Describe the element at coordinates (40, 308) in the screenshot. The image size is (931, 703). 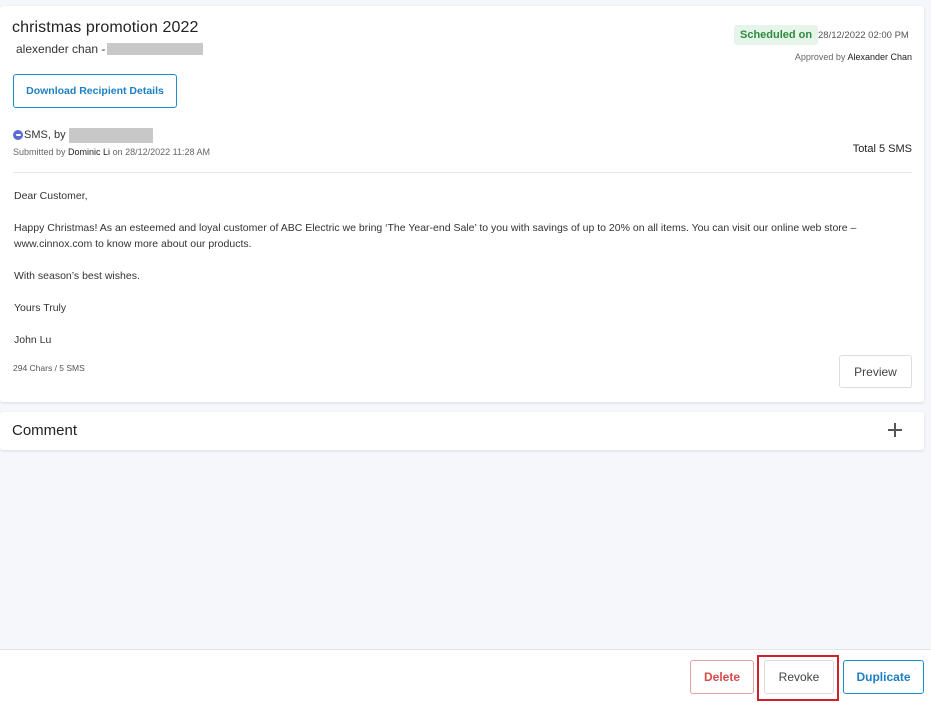
I see `message-paragraph: Yours Truly` at that location.